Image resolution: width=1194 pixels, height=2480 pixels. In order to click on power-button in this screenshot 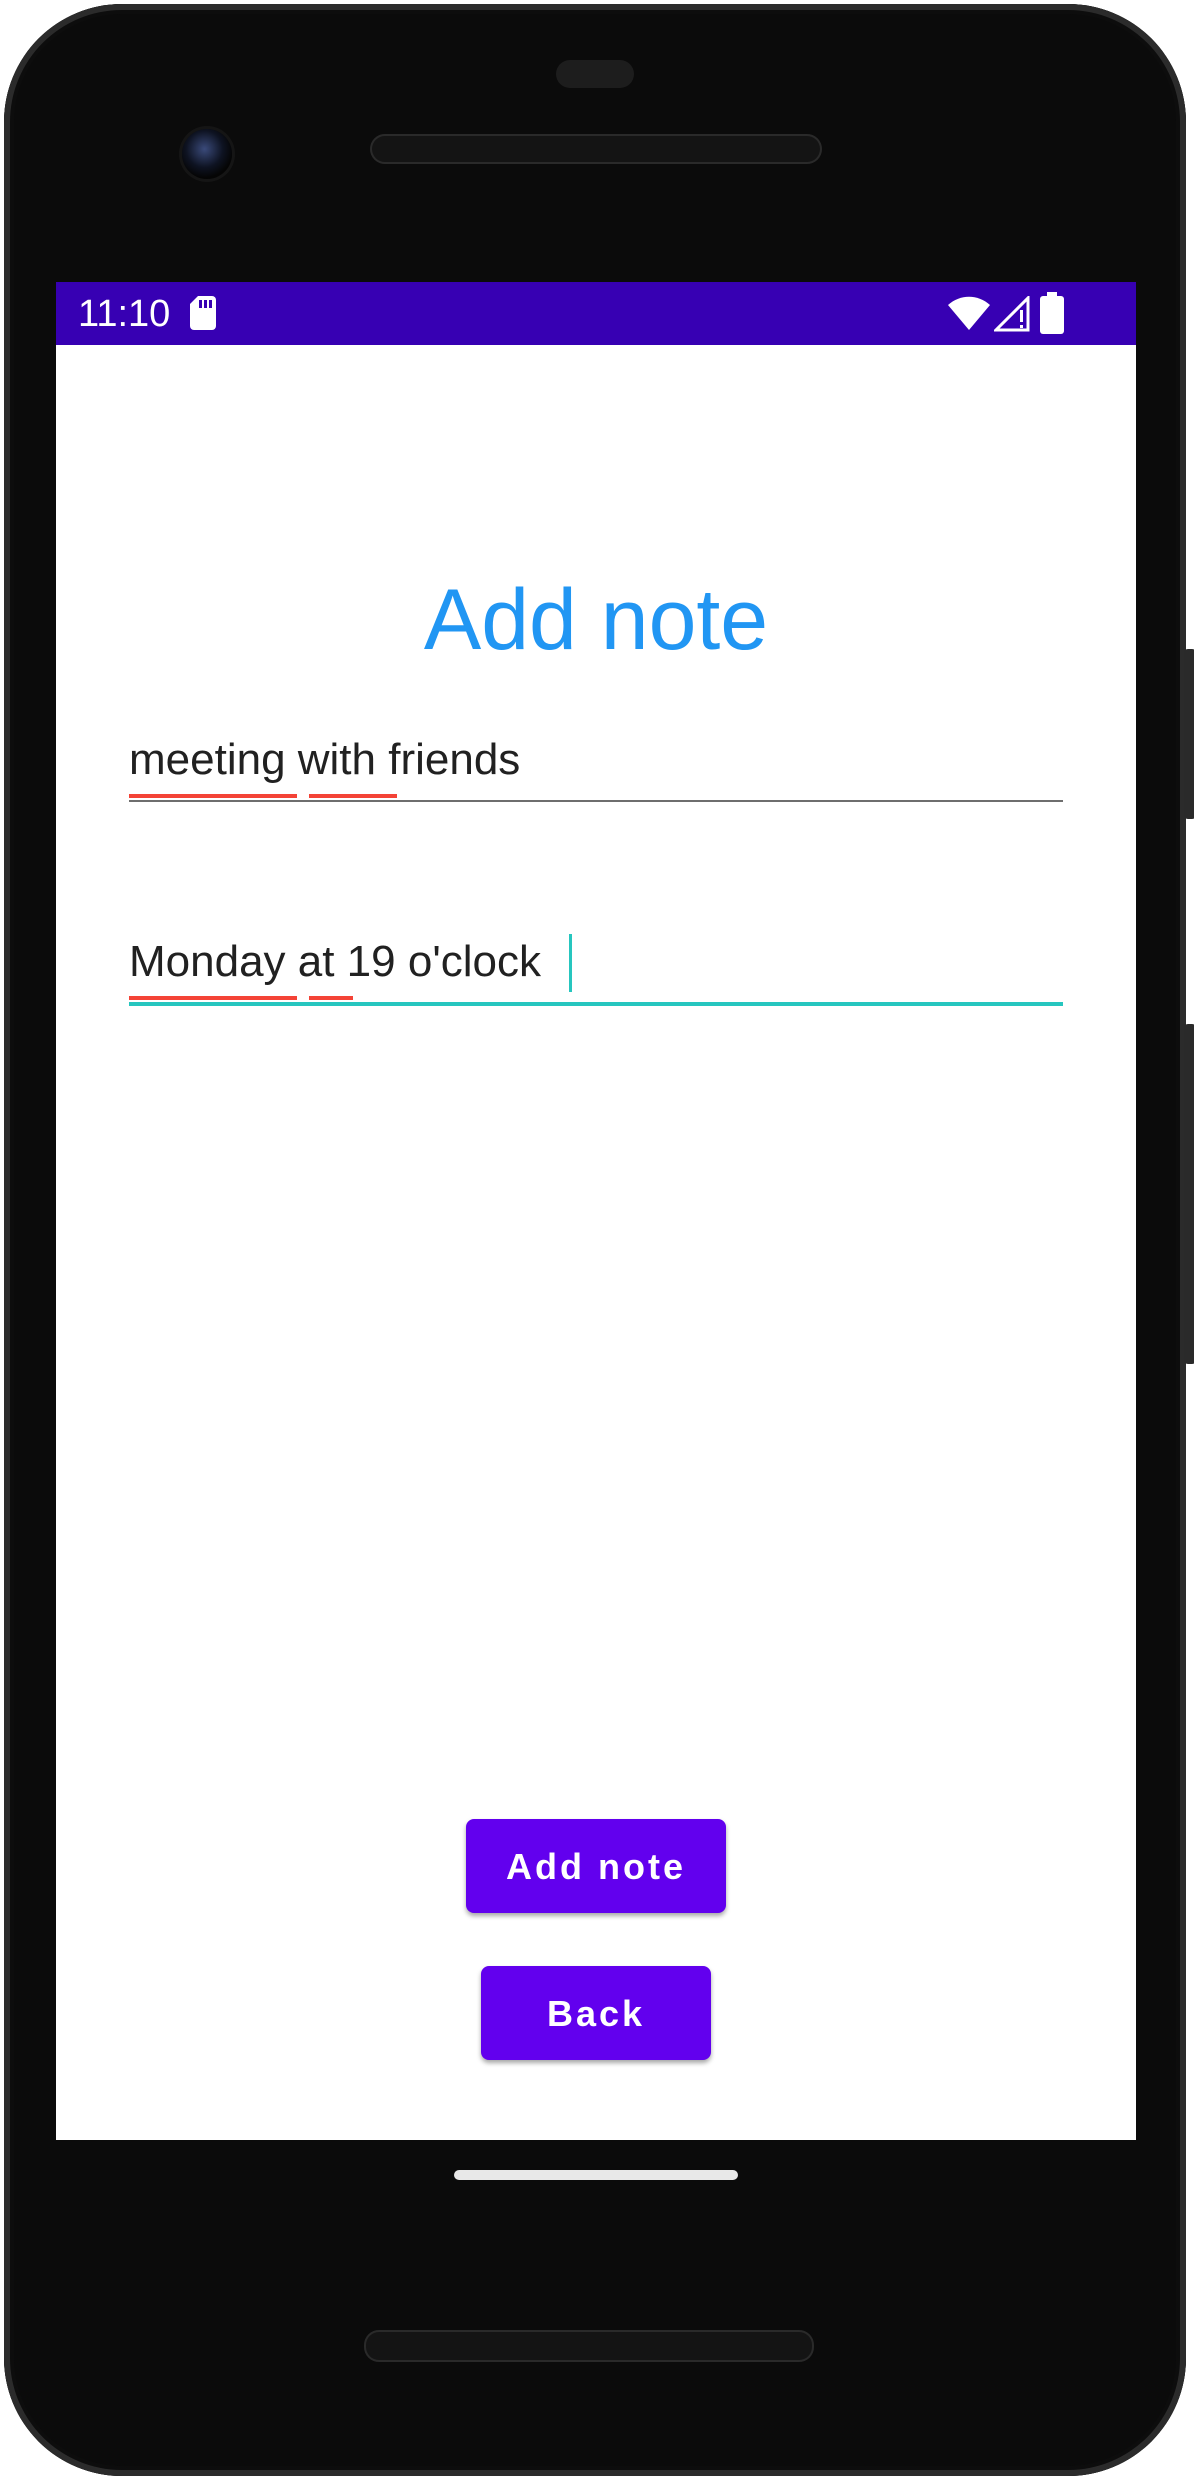, I will do `click(1189, 734)`.